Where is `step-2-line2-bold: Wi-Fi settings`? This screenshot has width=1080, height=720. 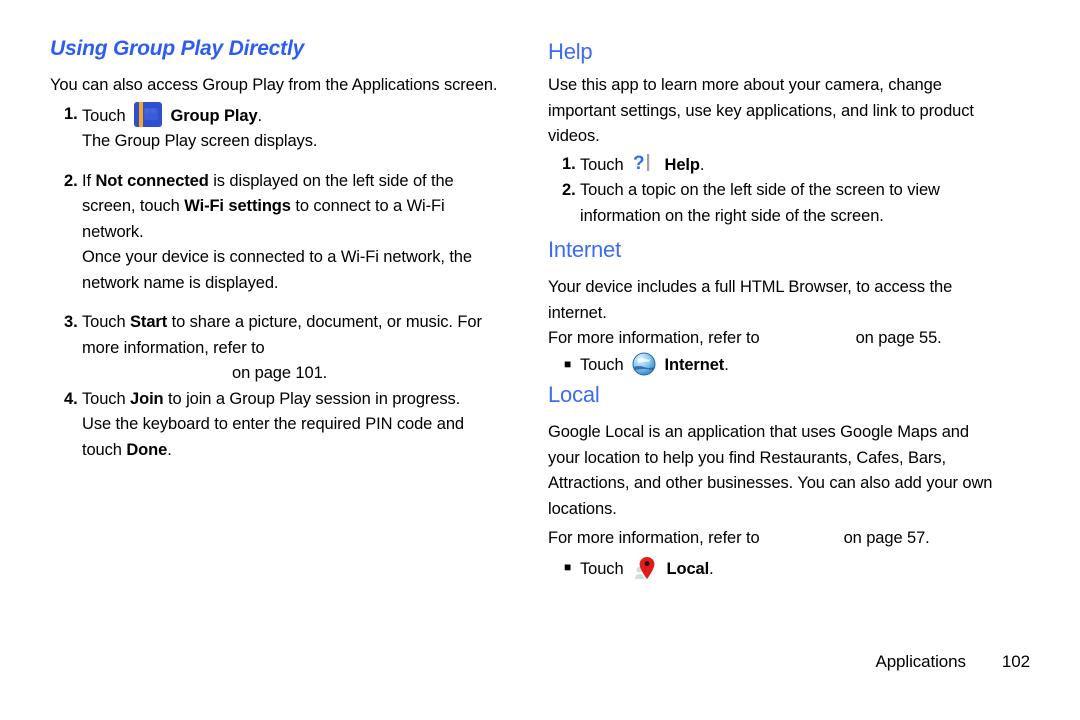
step-2-line2-bold: Wi-Fi settings is located at coordinates (237, 206).